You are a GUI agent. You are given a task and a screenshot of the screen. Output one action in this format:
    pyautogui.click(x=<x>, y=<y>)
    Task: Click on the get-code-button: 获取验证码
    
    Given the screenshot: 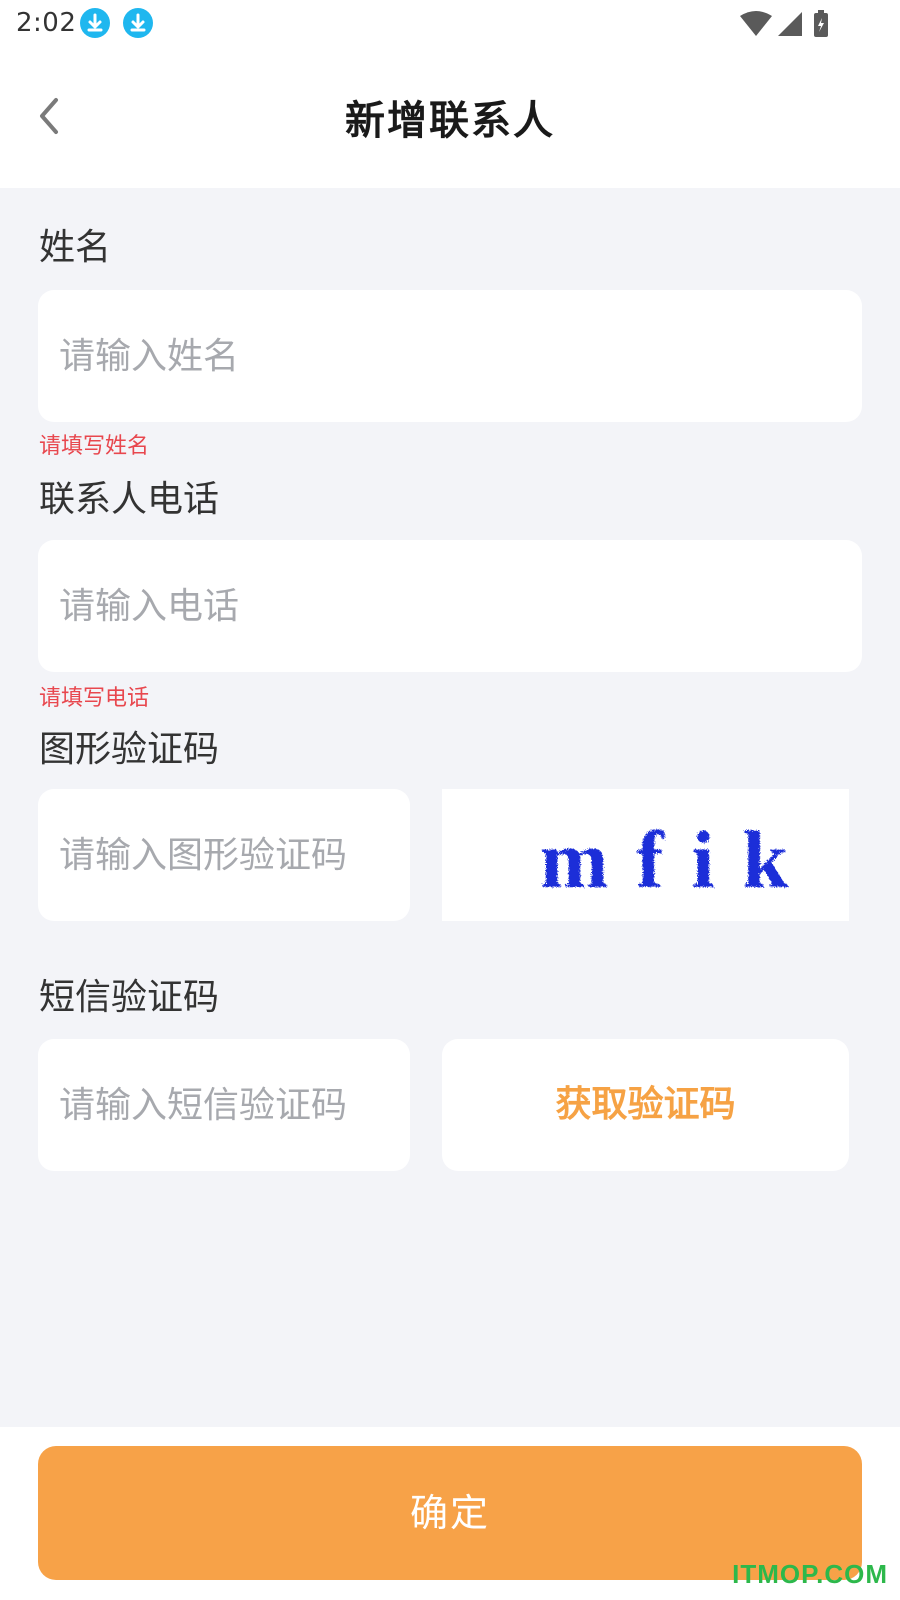 What is the action you would take?
    pyautogui.click(x=645, y=1105)
    